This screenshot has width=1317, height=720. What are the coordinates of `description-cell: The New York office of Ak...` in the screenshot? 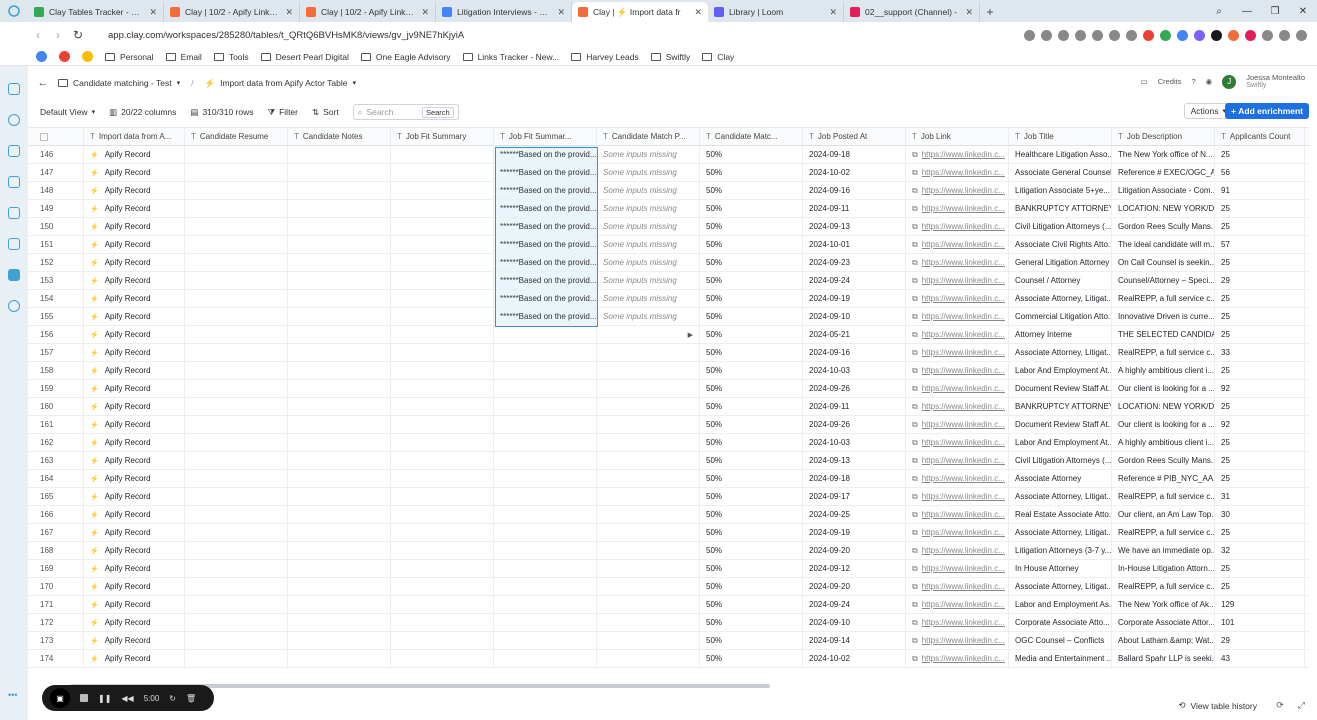 It's located at (1163, 604).